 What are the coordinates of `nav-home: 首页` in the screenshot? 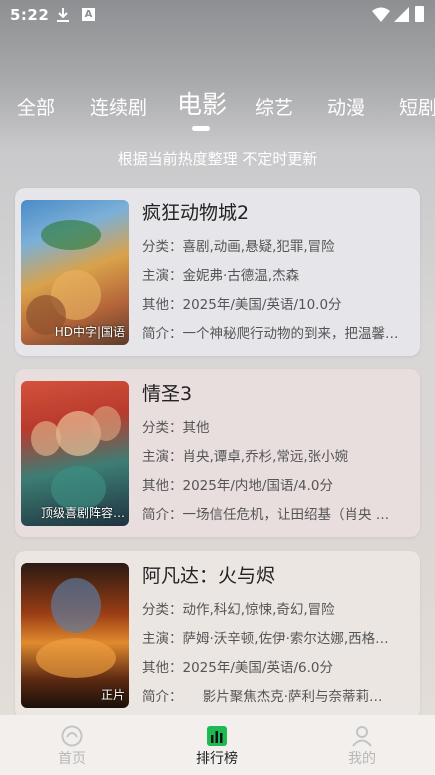 It's located at (72, 745).